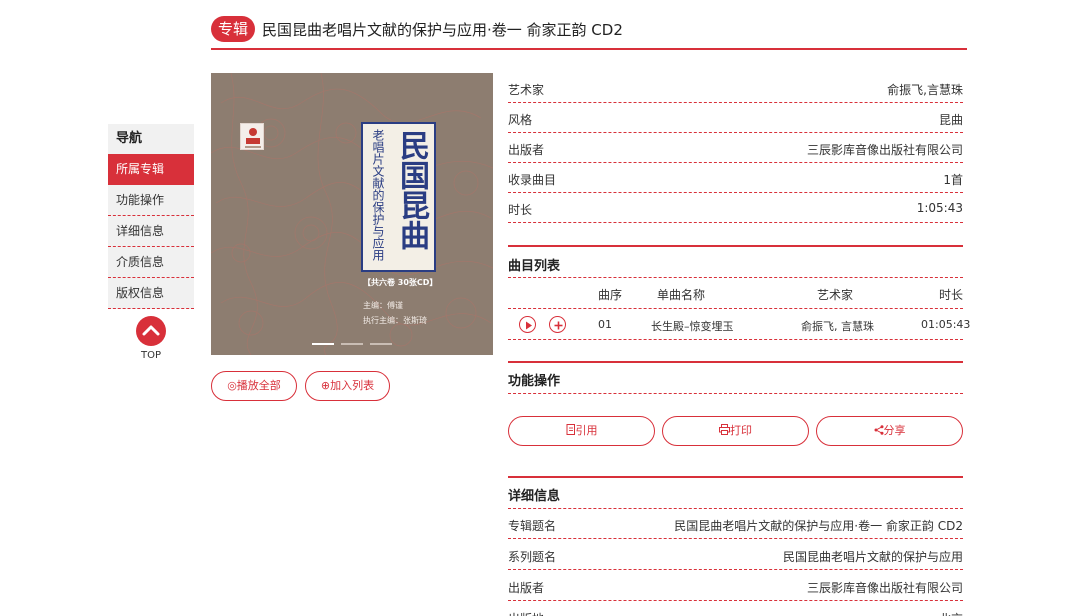  What do you see at coordinates (378, 195) in the screenshot?
I see `cover-subtitle: 老唱片文献的保护与应用` at bounding box center [378, 195].